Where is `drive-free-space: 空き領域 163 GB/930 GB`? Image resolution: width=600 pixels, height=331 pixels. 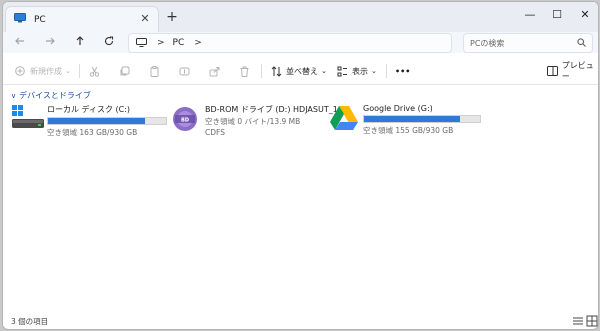
drive-free-space: 空き領域 163 GB/930 GB is located at coordinates (92, 132).